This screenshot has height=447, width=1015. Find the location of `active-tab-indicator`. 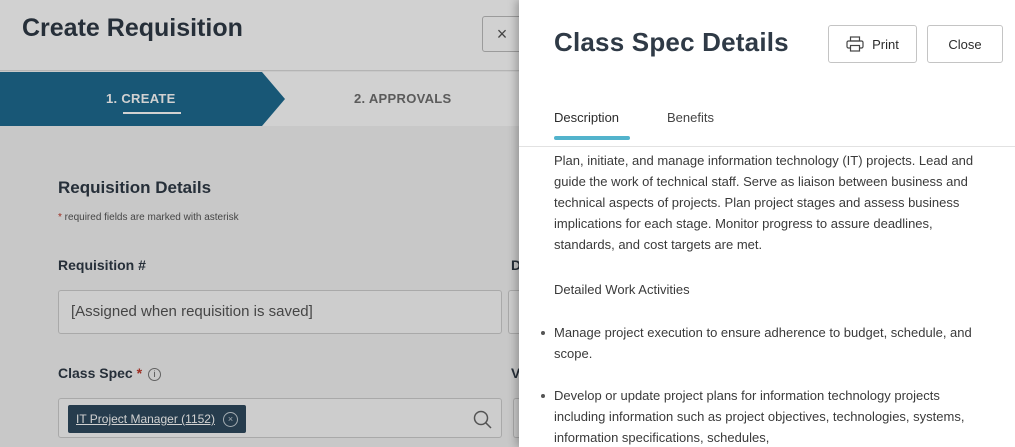

active-tab-indicator is located at coordinates (592, 138).